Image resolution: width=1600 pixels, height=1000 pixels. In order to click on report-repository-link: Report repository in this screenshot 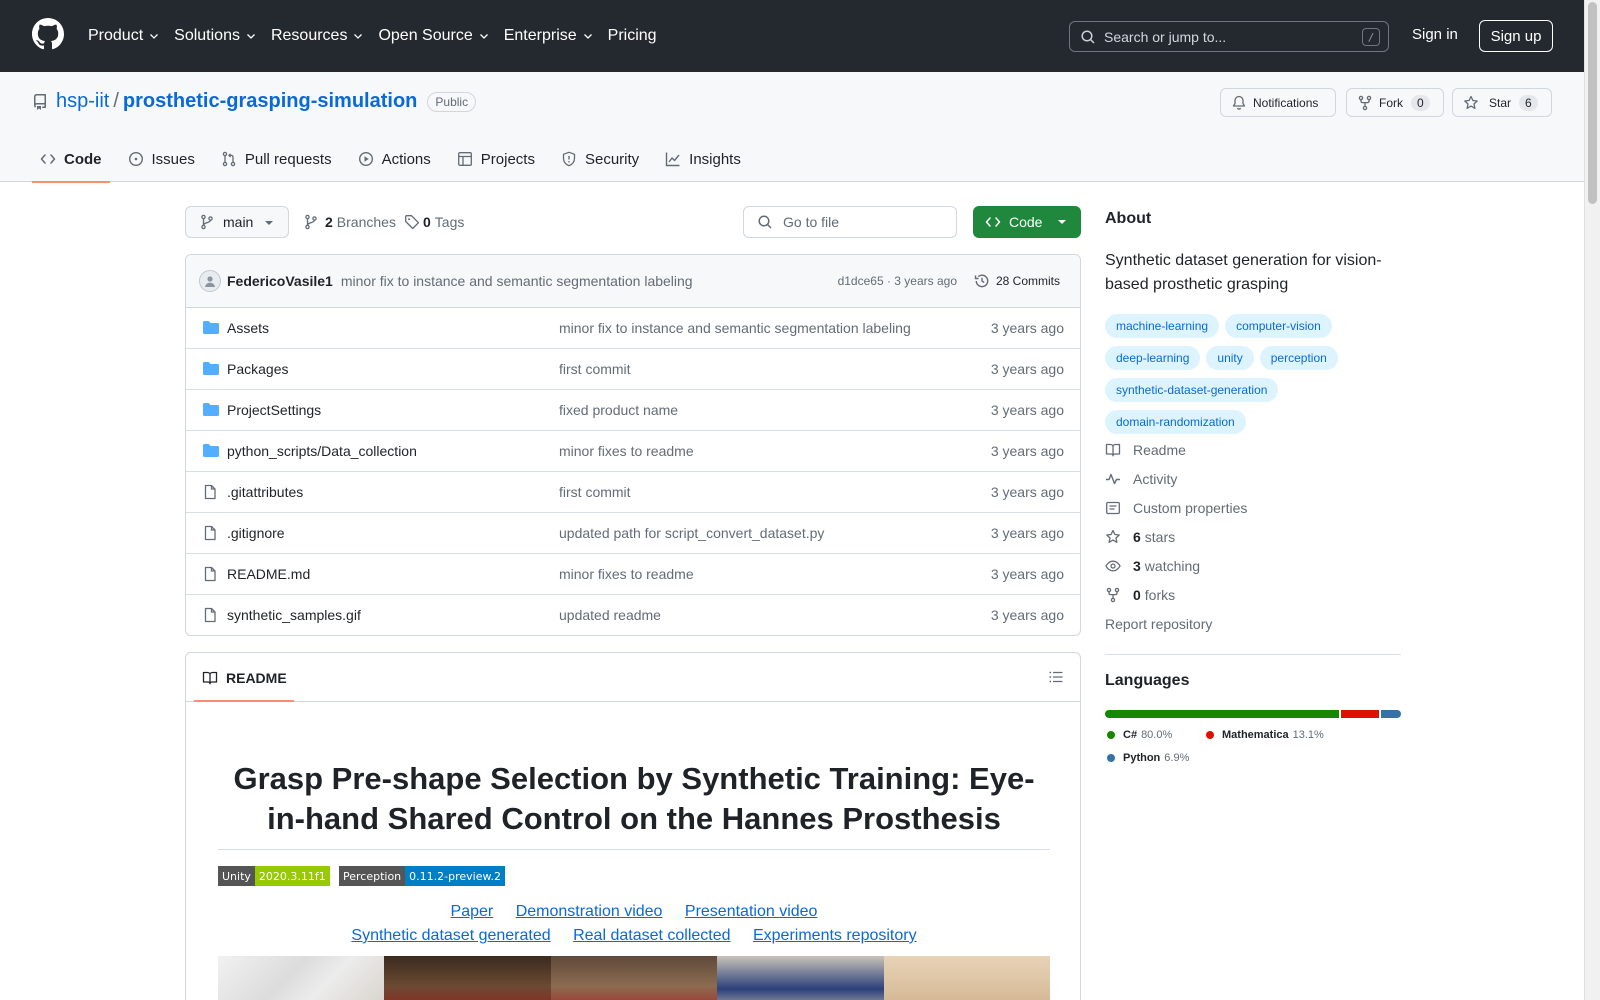, I will do `click(1158, 624)`.